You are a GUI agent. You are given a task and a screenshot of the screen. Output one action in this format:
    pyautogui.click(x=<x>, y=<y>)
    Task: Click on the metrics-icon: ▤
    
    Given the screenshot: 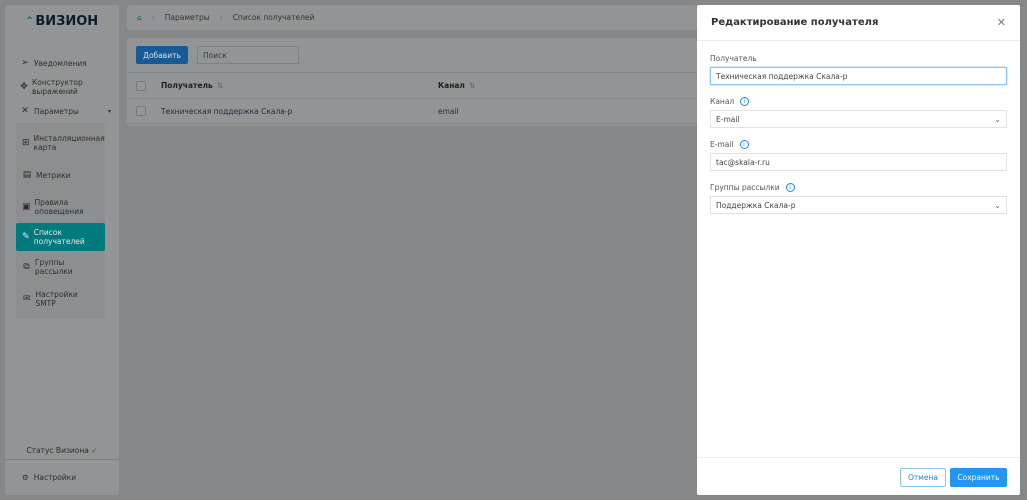 What is the action you would take?
    pyautogui.click(x=27, y=174)
    